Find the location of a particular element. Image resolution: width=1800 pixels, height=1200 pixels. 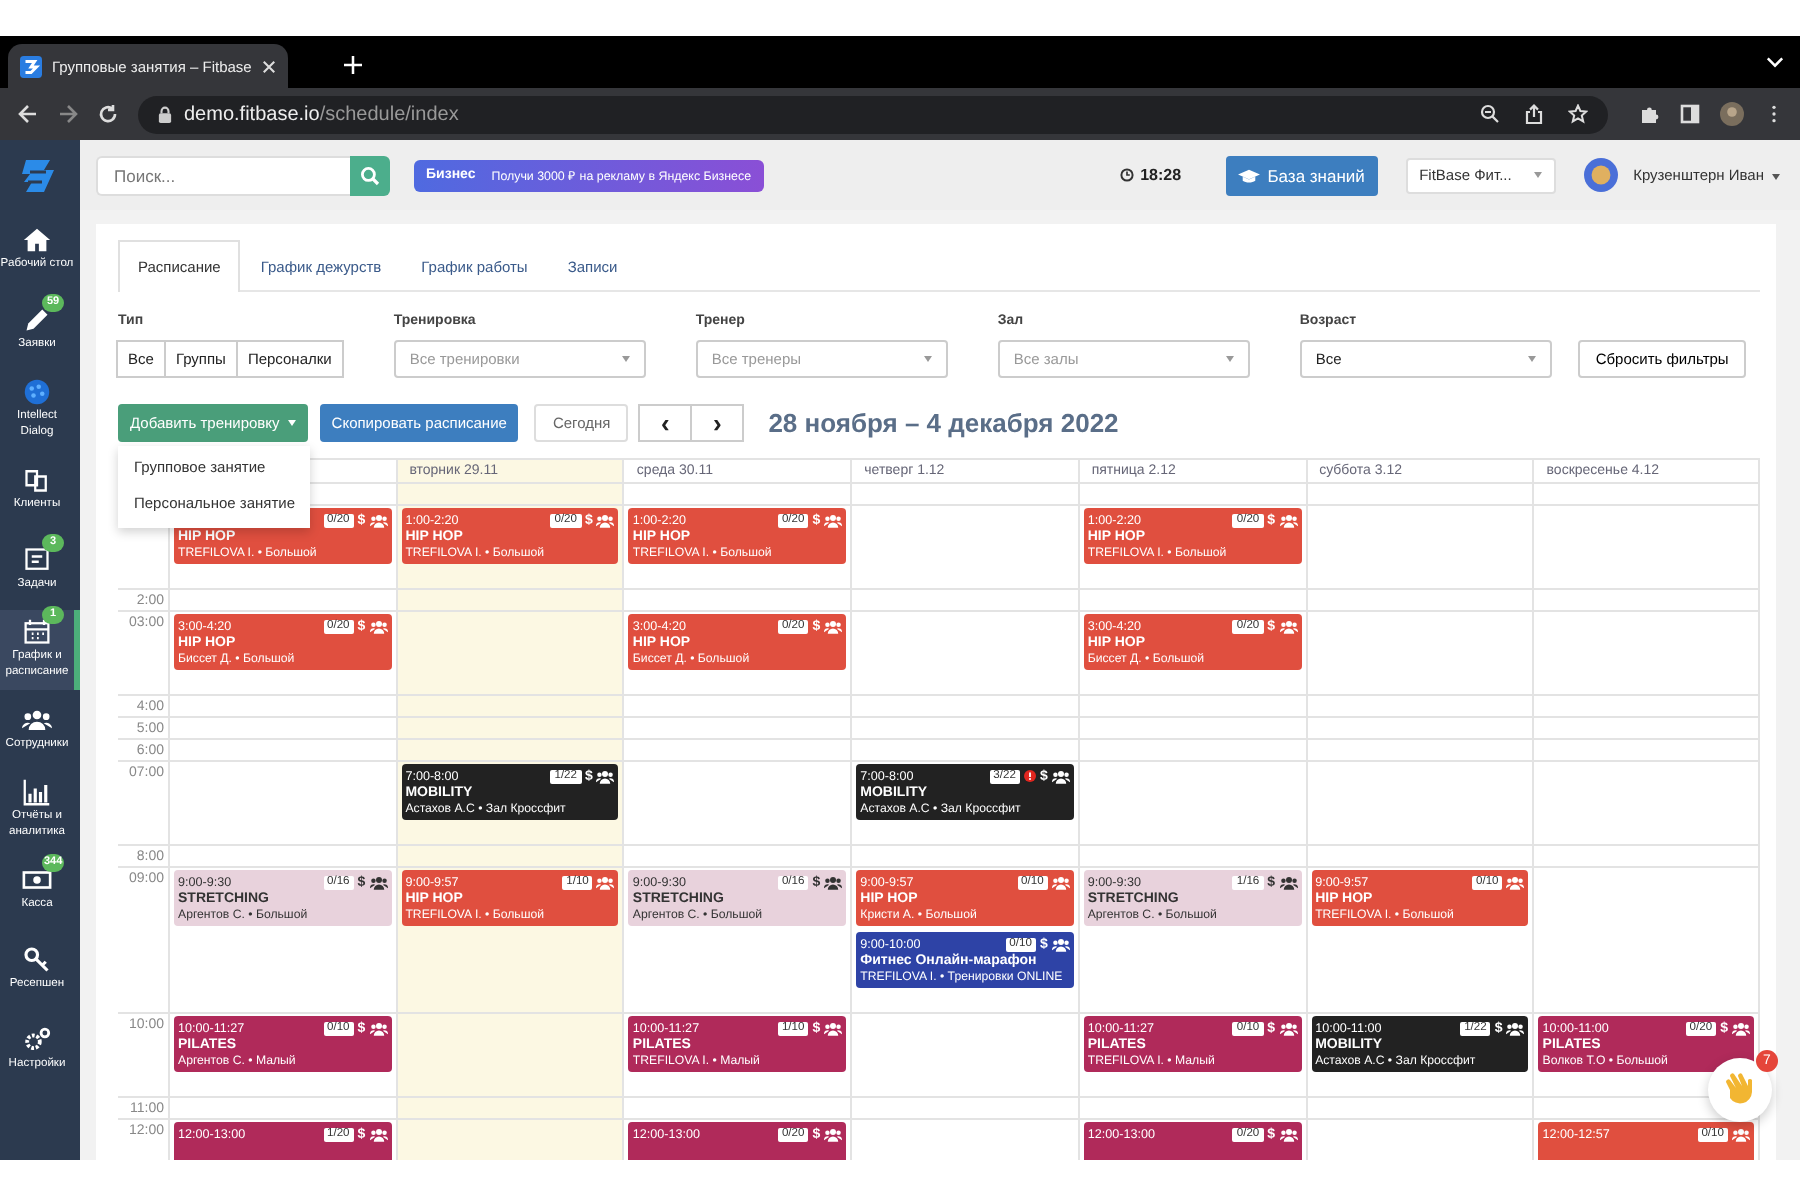

search-icon is located at coordinates (370, 175).